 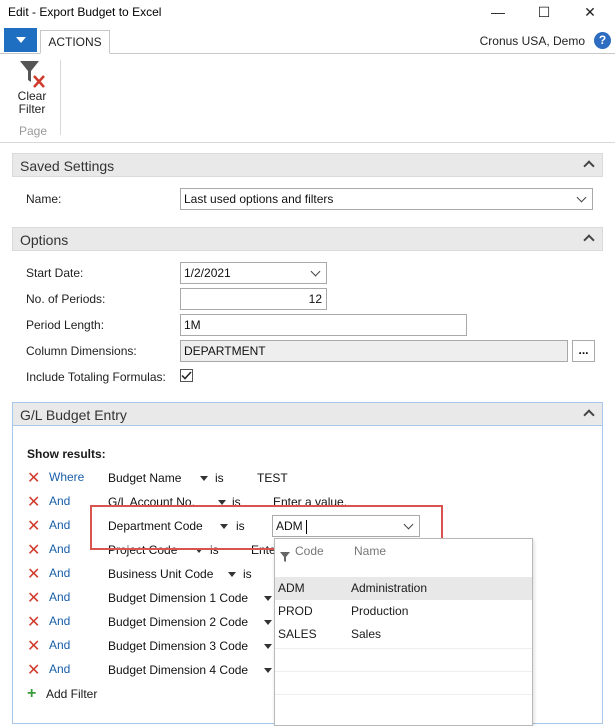 What do you see at coordinates (85, 12) in the screenshot?
I see `window-title: Edit - Export Budget to Excel` at bounding box center [85, 12].